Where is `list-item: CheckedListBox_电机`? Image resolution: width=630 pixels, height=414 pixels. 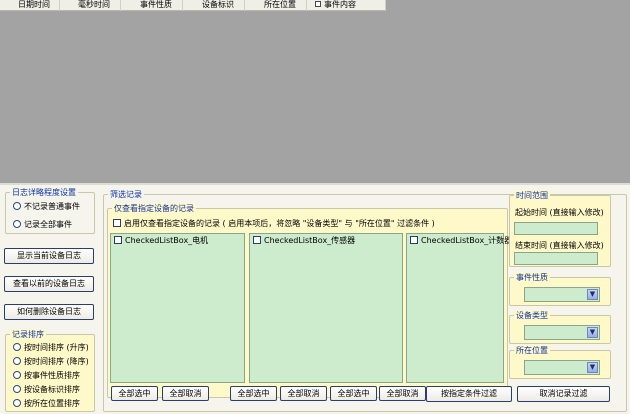
list-item: CheckedListBox_电机 is located at coordinates (161, 241).